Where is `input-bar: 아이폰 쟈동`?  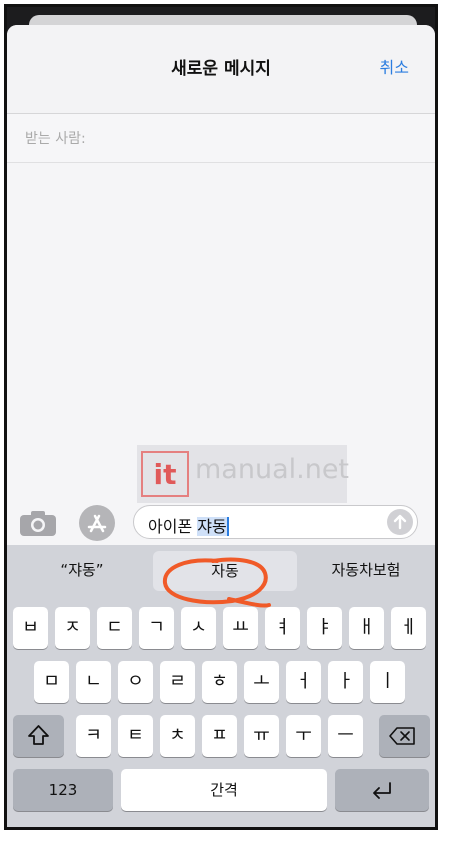 input-bar: 아이폰 쟈동 is located at coordinates (221, 523).